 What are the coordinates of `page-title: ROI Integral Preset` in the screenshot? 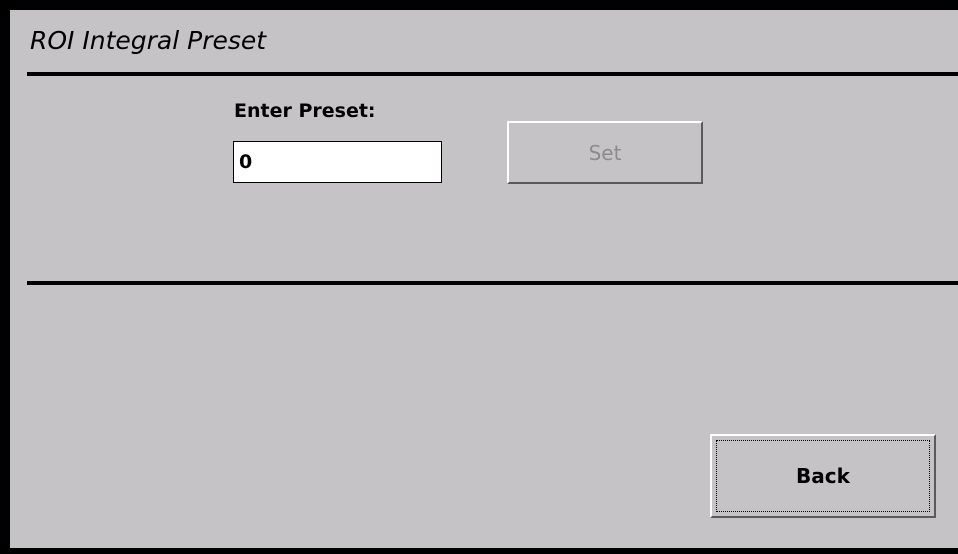 It's located at (148, 40).